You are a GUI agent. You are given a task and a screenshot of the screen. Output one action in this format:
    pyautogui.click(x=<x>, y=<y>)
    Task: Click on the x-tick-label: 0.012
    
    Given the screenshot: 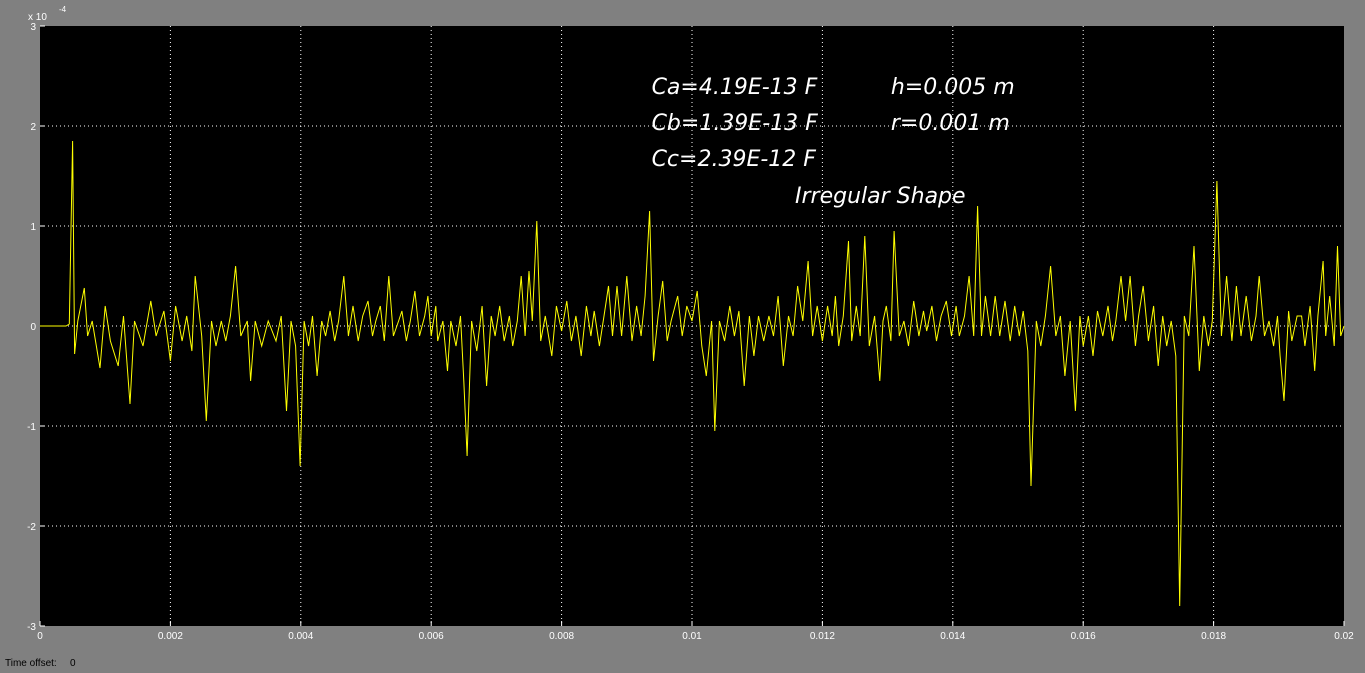 What is the action you would take?
    pyautogui.click(x=822, y=636)
    